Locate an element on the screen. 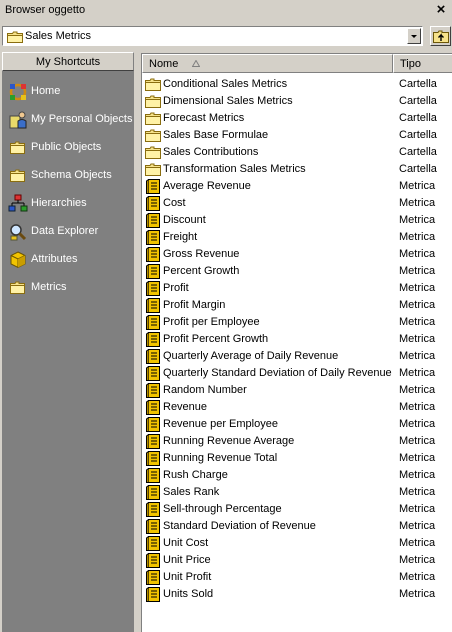 This screenshot has width=452, height=632. list-item: Revenue Metrica is located at coordinates (297, 407).